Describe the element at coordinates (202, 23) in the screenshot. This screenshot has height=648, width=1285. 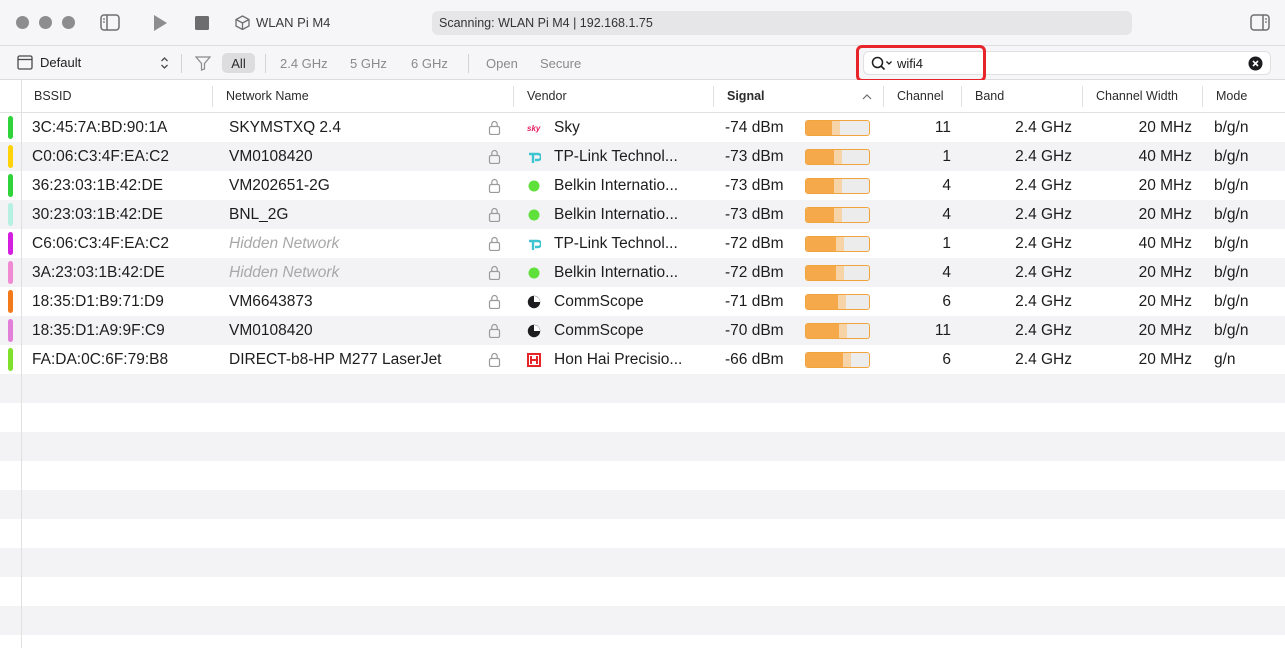
I see `stop-icon` at that location.